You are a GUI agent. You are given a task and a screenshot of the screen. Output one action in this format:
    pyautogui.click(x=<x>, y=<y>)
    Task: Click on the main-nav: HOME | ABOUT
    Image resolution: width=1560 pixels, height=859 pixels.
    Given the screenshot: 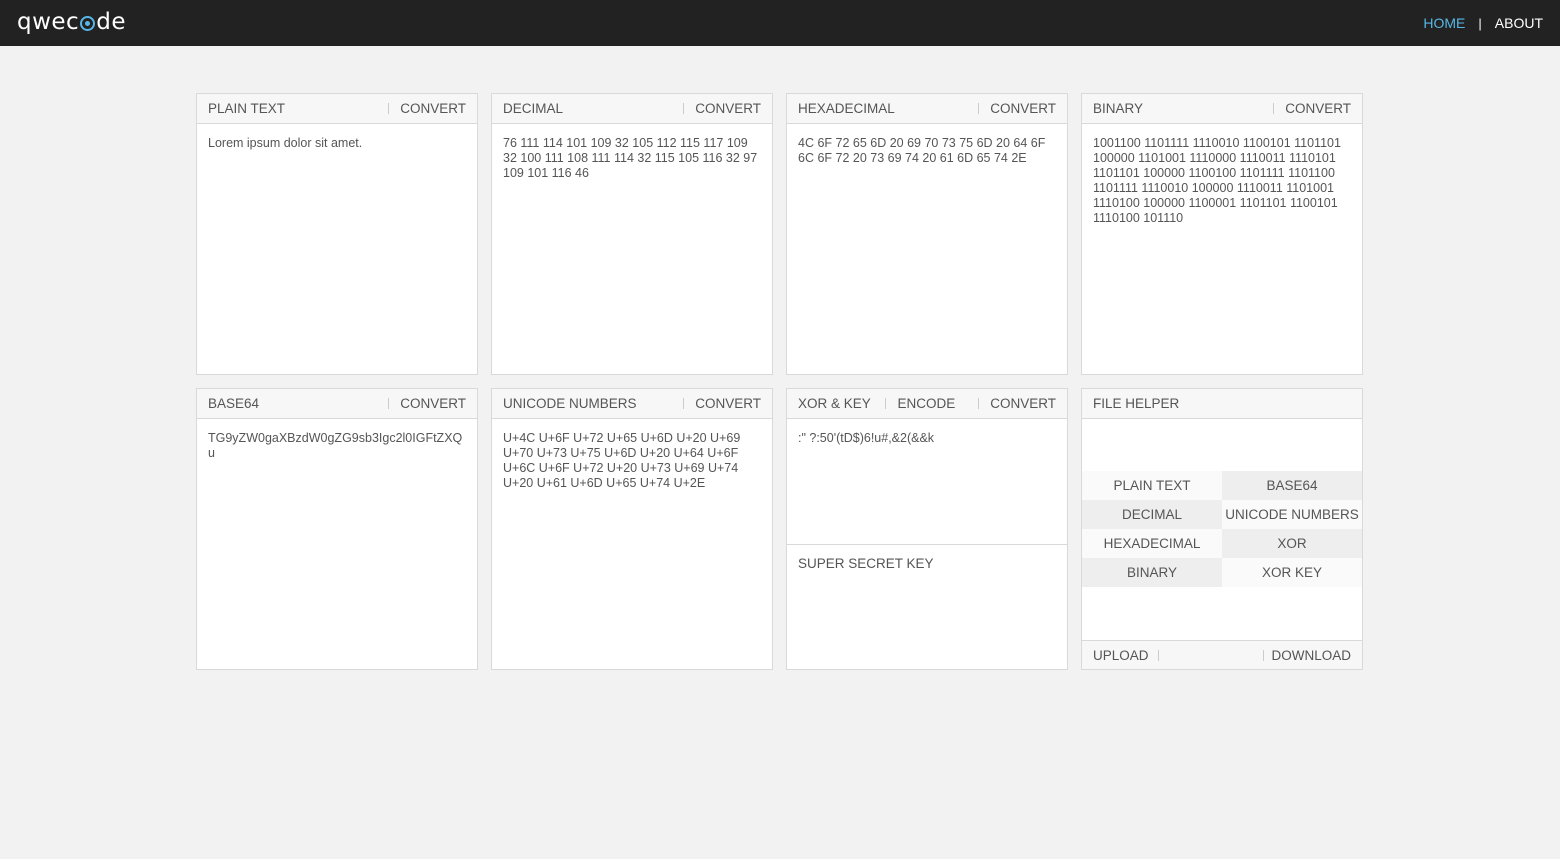 What is the action you would take?
    pyautogui.click(x=1483, y=23)
    